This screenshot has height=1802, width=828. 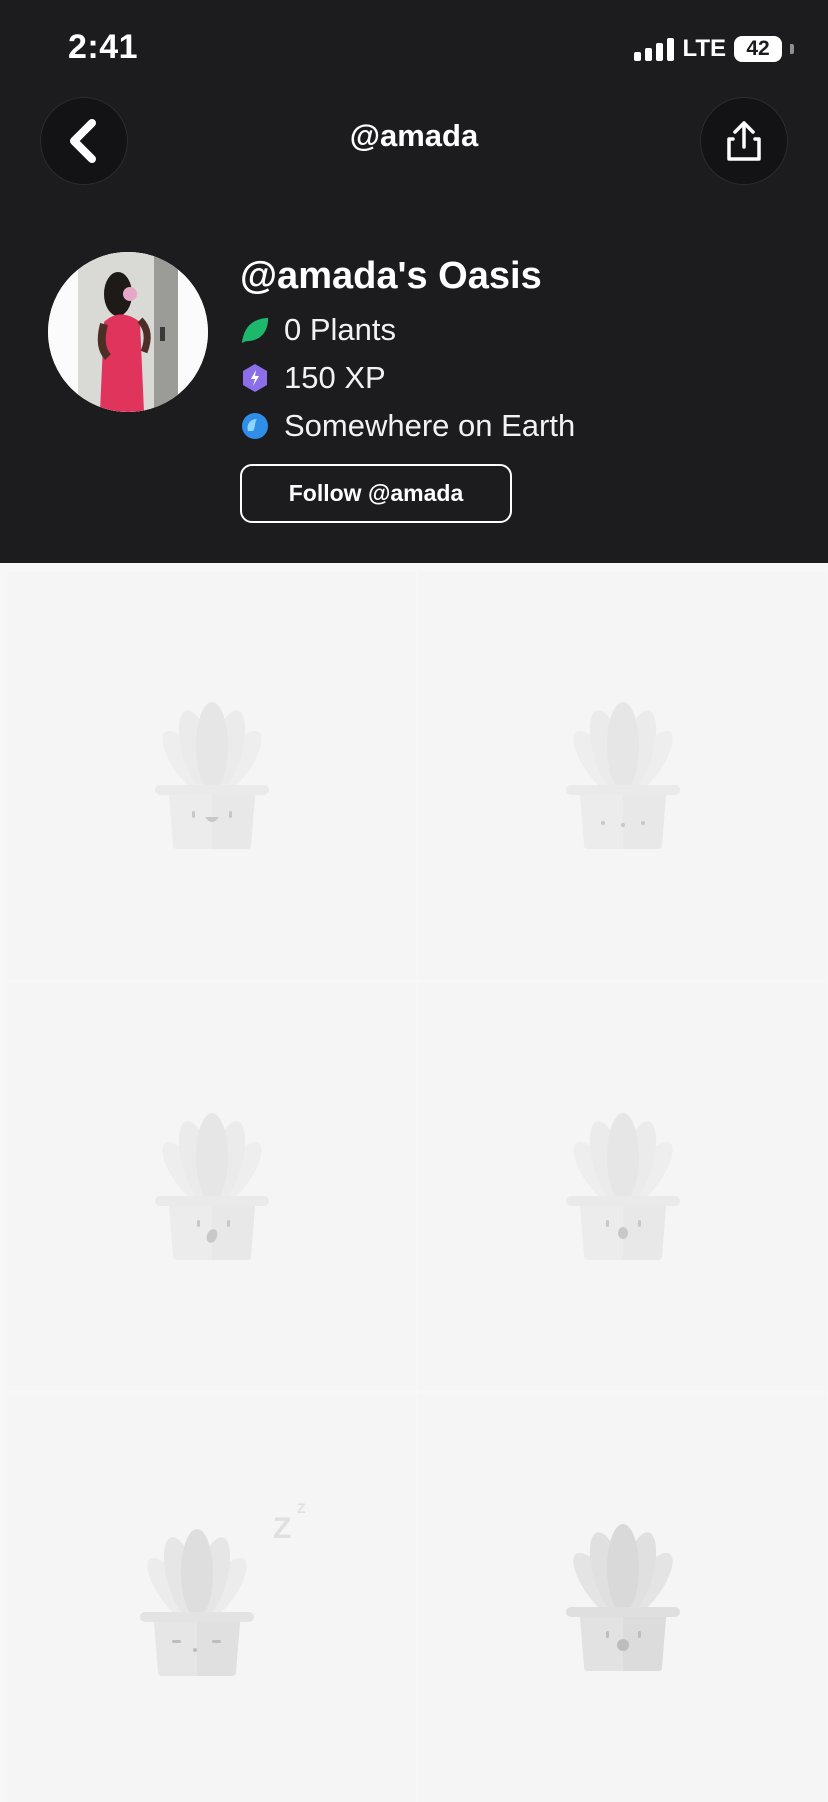 I want to click on share-icon, so click(x=744, y=141).